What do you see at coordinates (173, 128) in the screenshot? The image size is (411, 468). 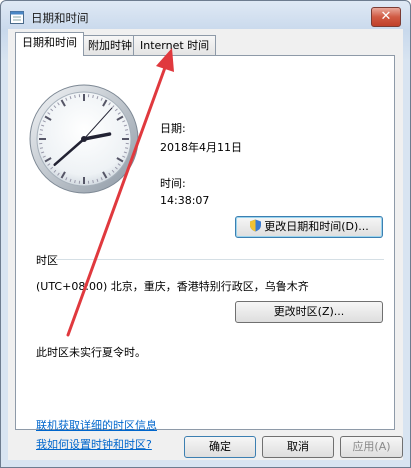 I see `date-label: 日期:` at bounding box center [173, 128].